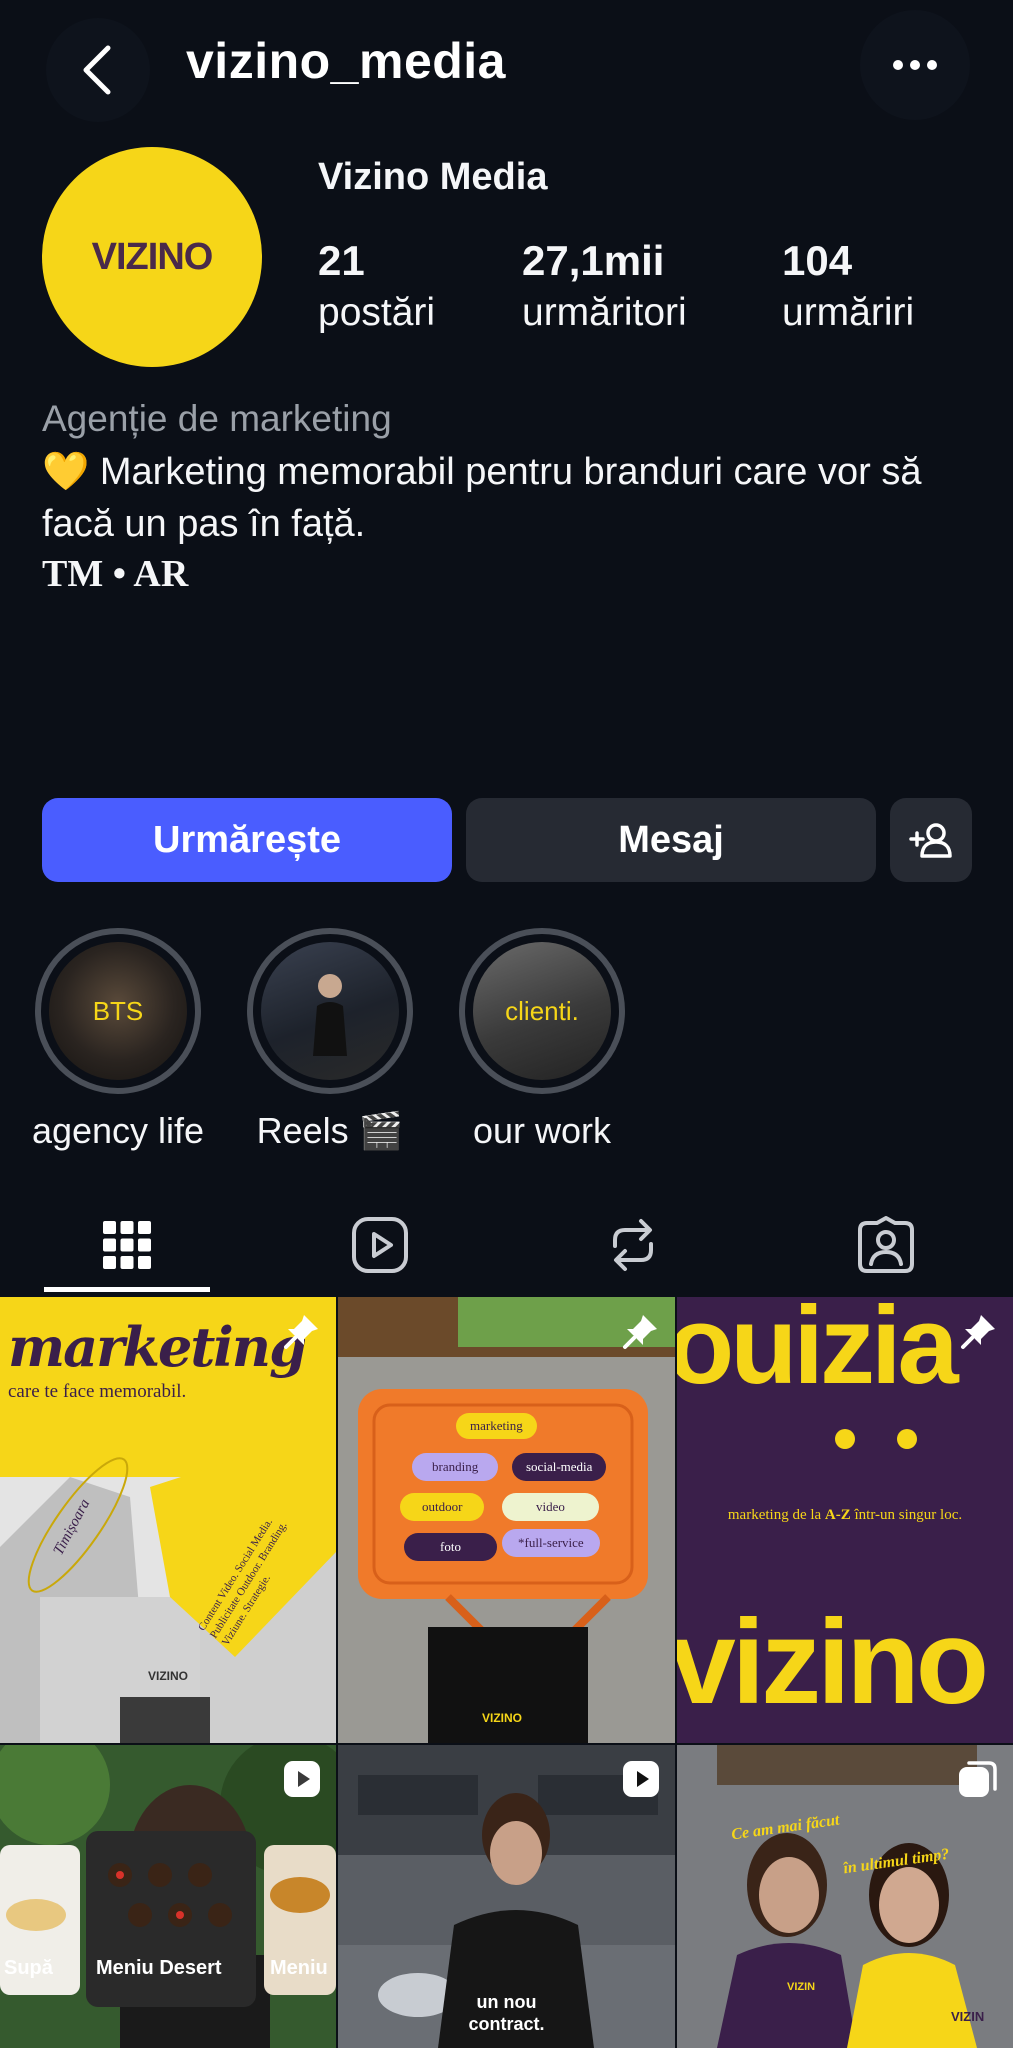 The width and height of the screenshot is (1013, 2048). Describe the element at coordinates (217, 418) in the screenshot. I see `profile-category: Agenție de marketing` at that location.